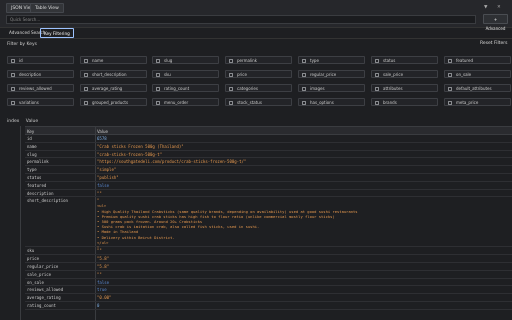 The height and width of the screenshot is (320, 512). I want to click on row-key: sale_price, so click(39, 274).